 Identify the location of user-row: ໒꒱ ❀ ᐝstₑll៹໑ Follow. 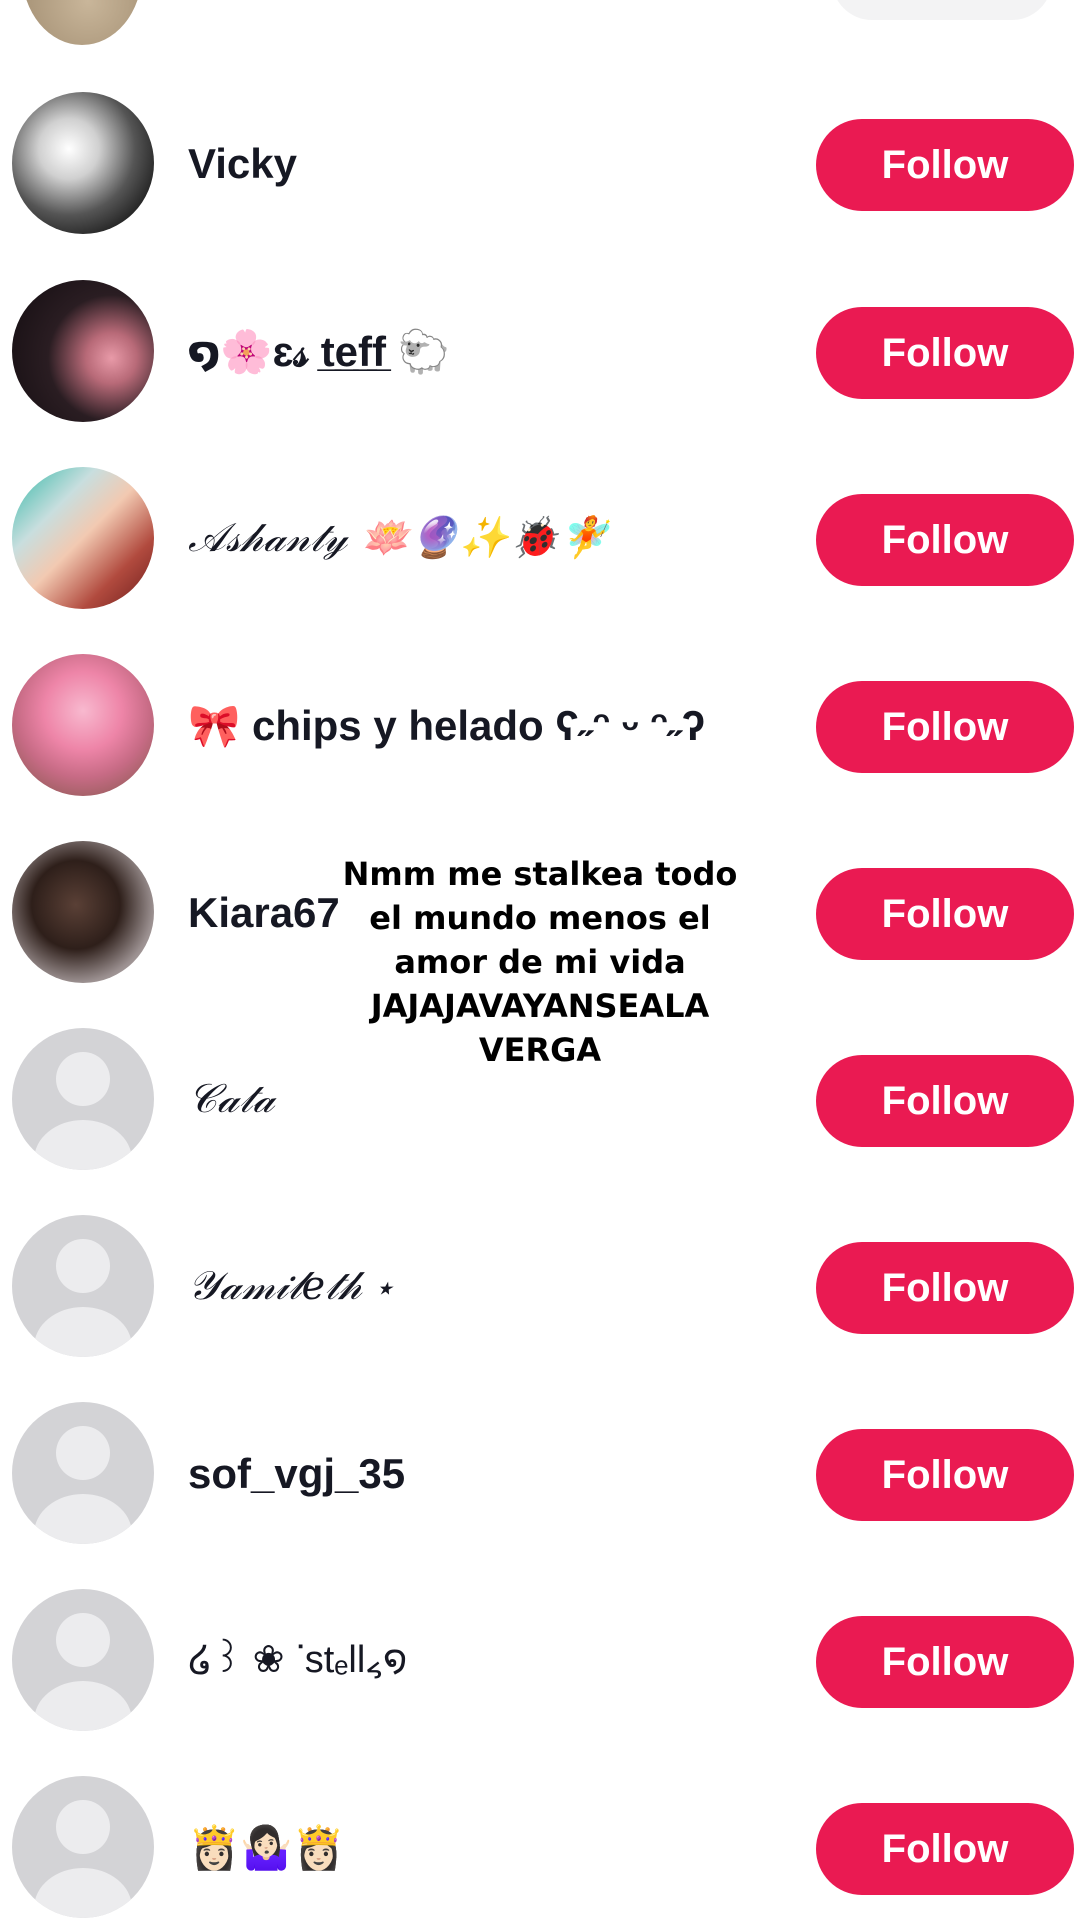
(540, 1660).